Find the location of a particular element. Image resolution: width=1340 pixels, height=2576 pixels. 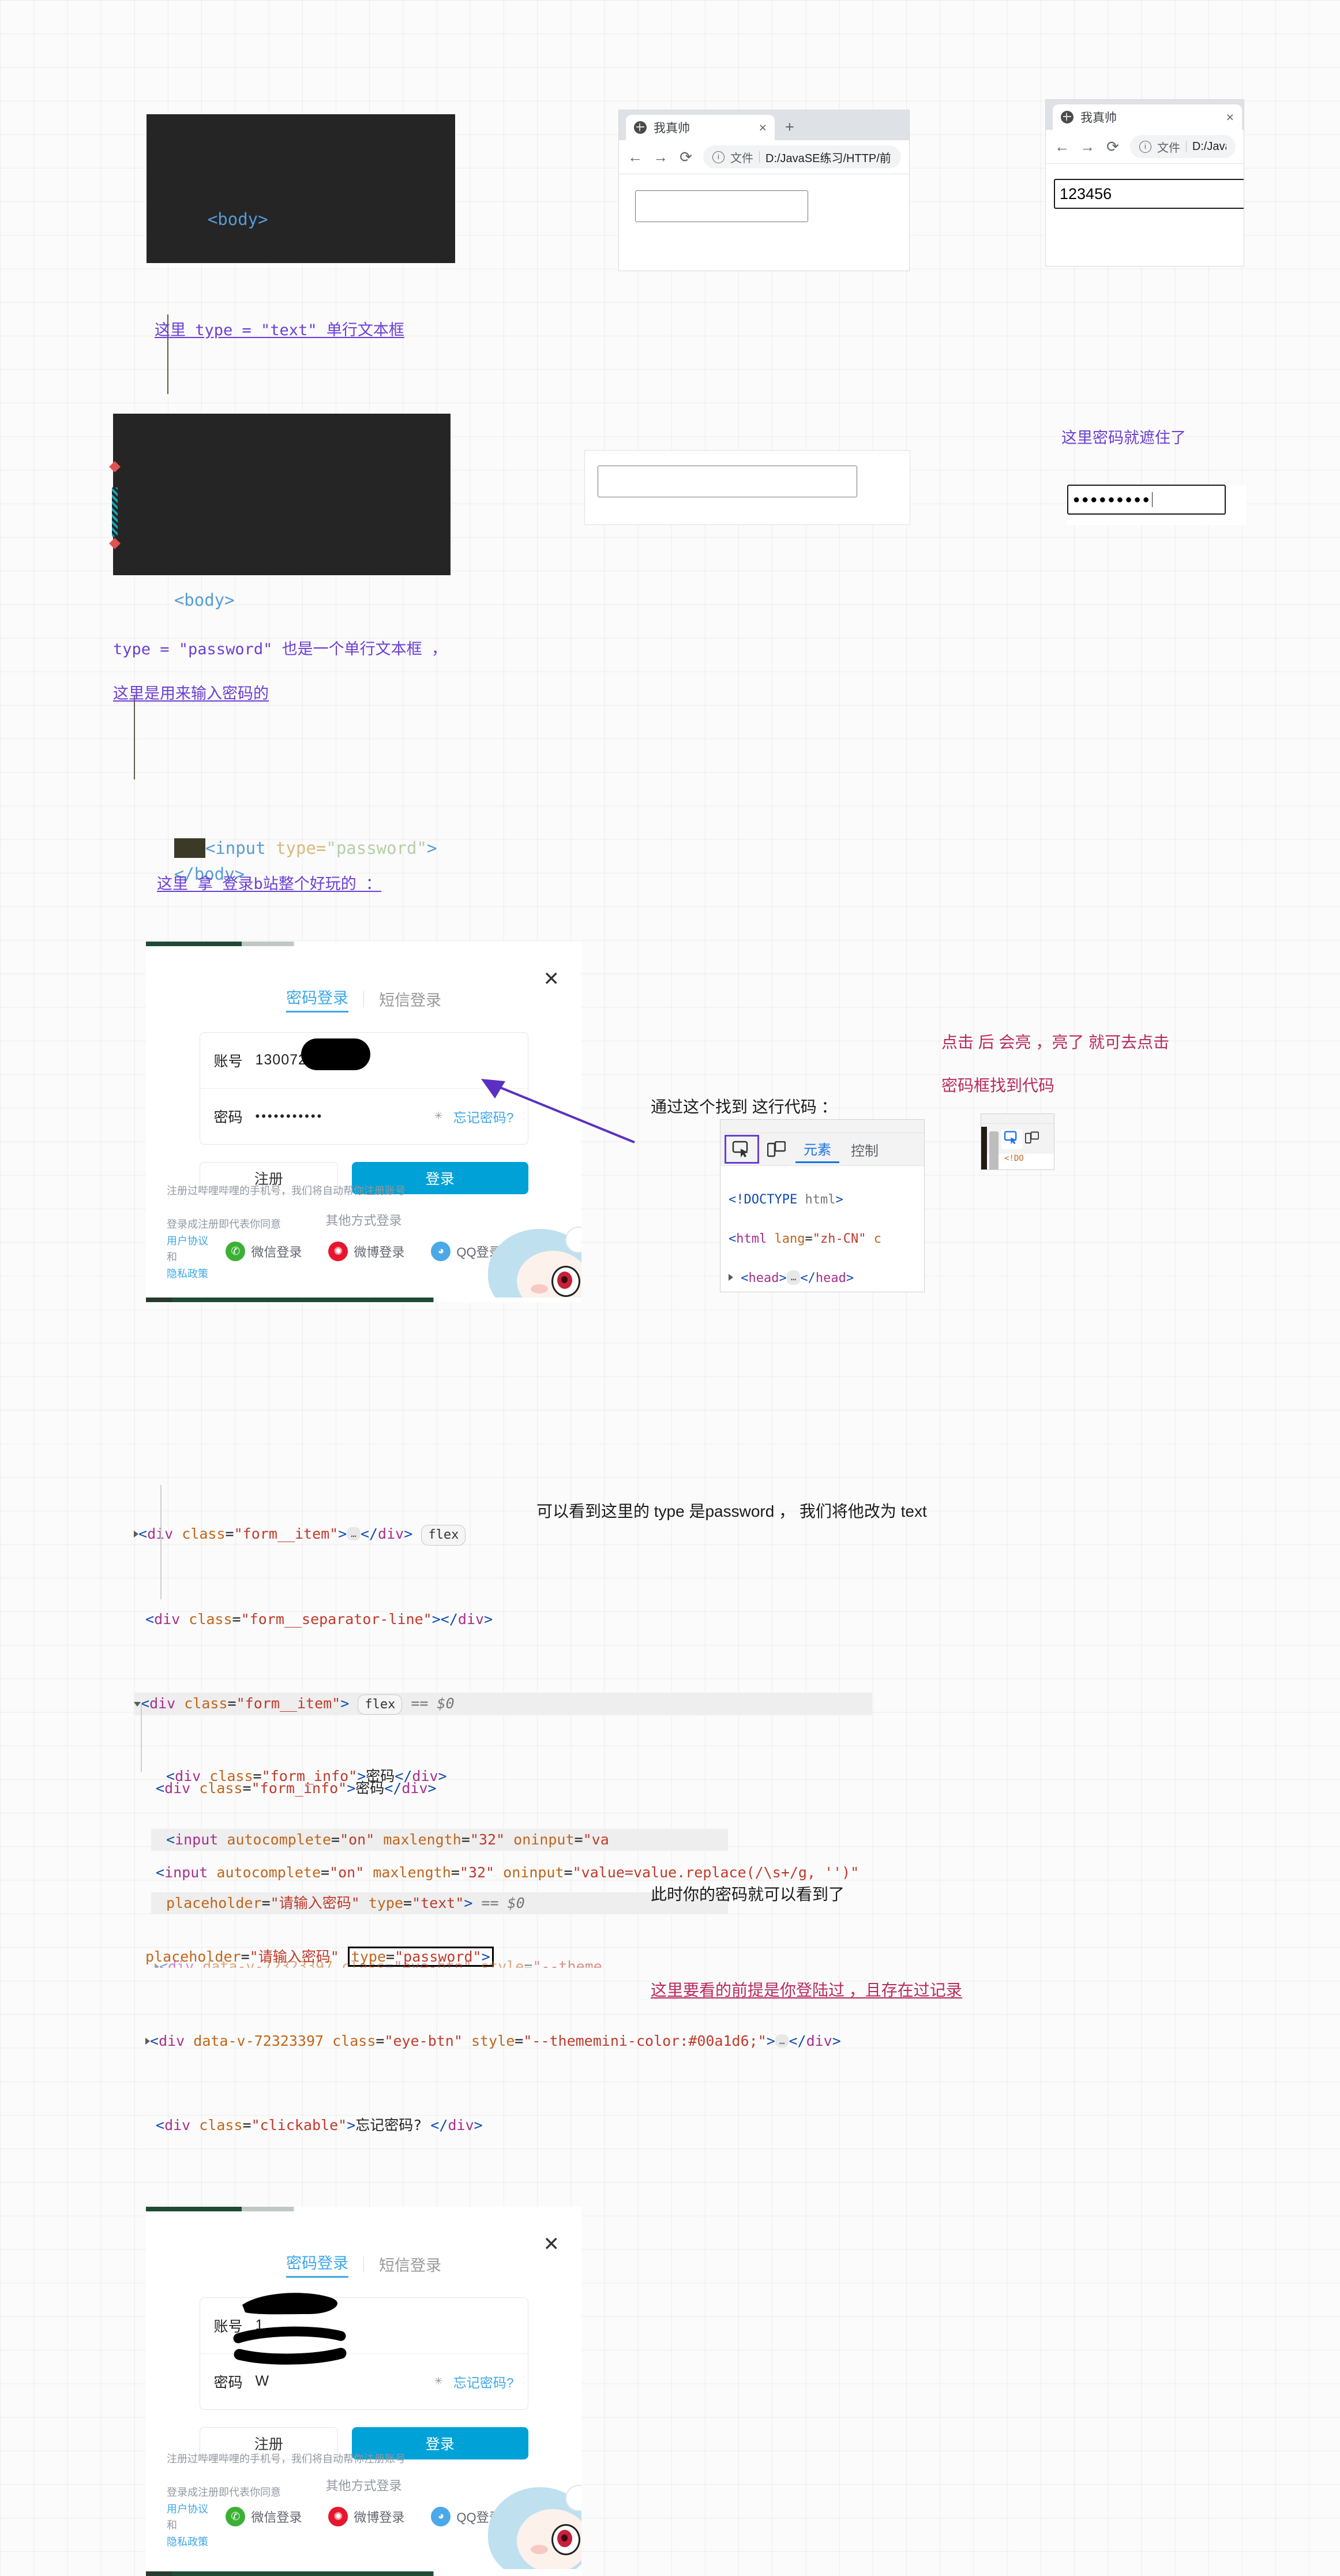

annotation-password-use: 这里是用来输入密码的 is located at coordinates (191, 694).